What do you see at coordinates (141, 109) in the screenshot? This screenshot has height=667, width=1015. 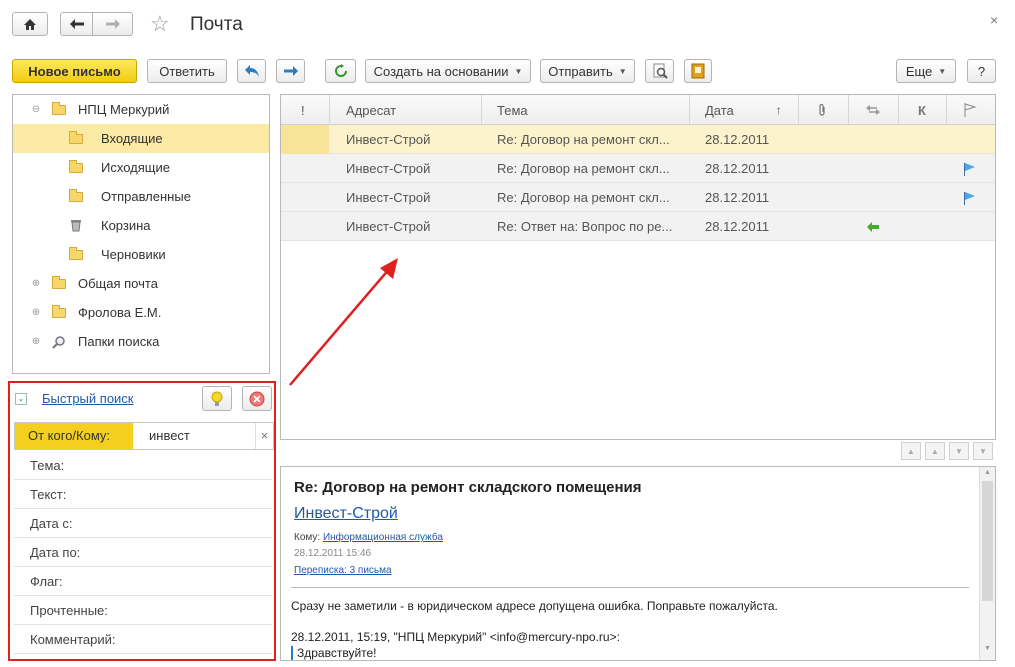 I see `tree-item-root: ⊖ НПЦ Меркурий` at bounding box center [141, 109].